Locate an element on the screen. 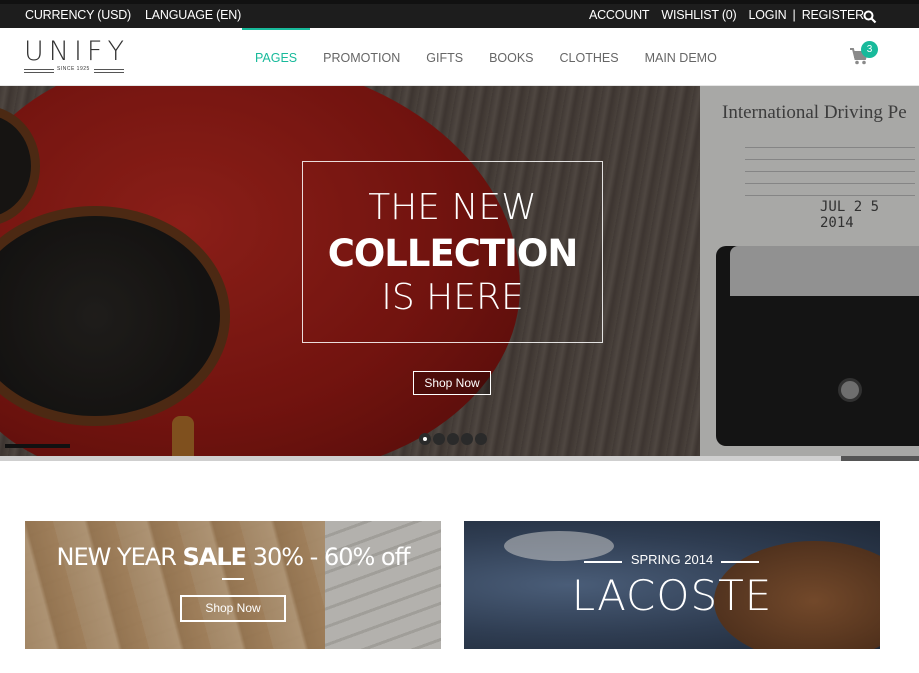 This screenshot has width=919, height=673. logo-since-text: SINCE 1925 is located at coordinates (73, 69).